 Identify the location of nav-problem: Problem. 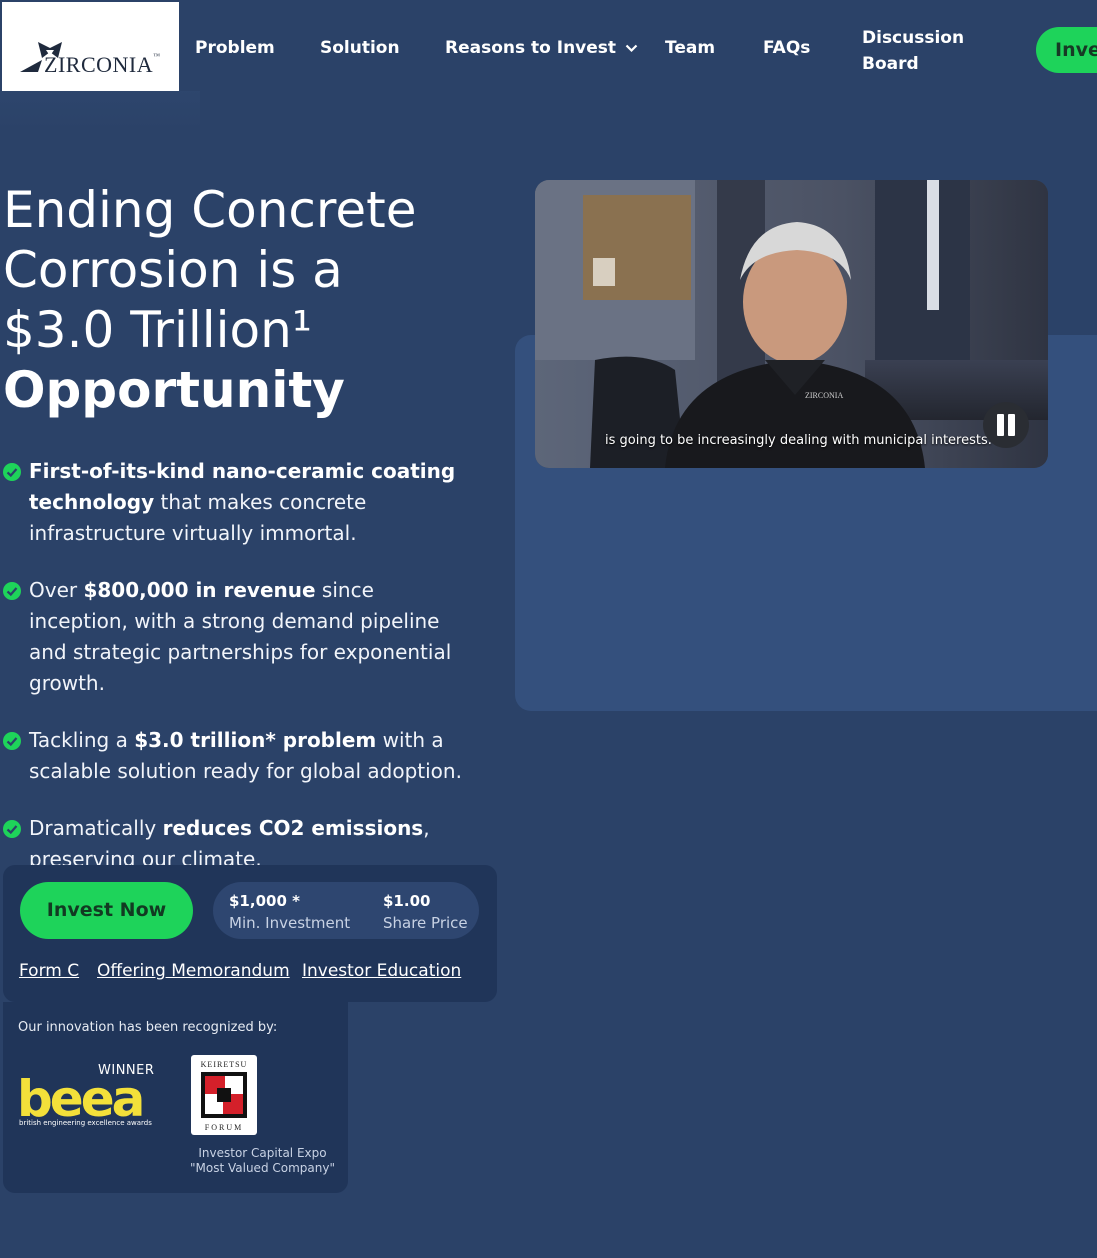
(235, 48).